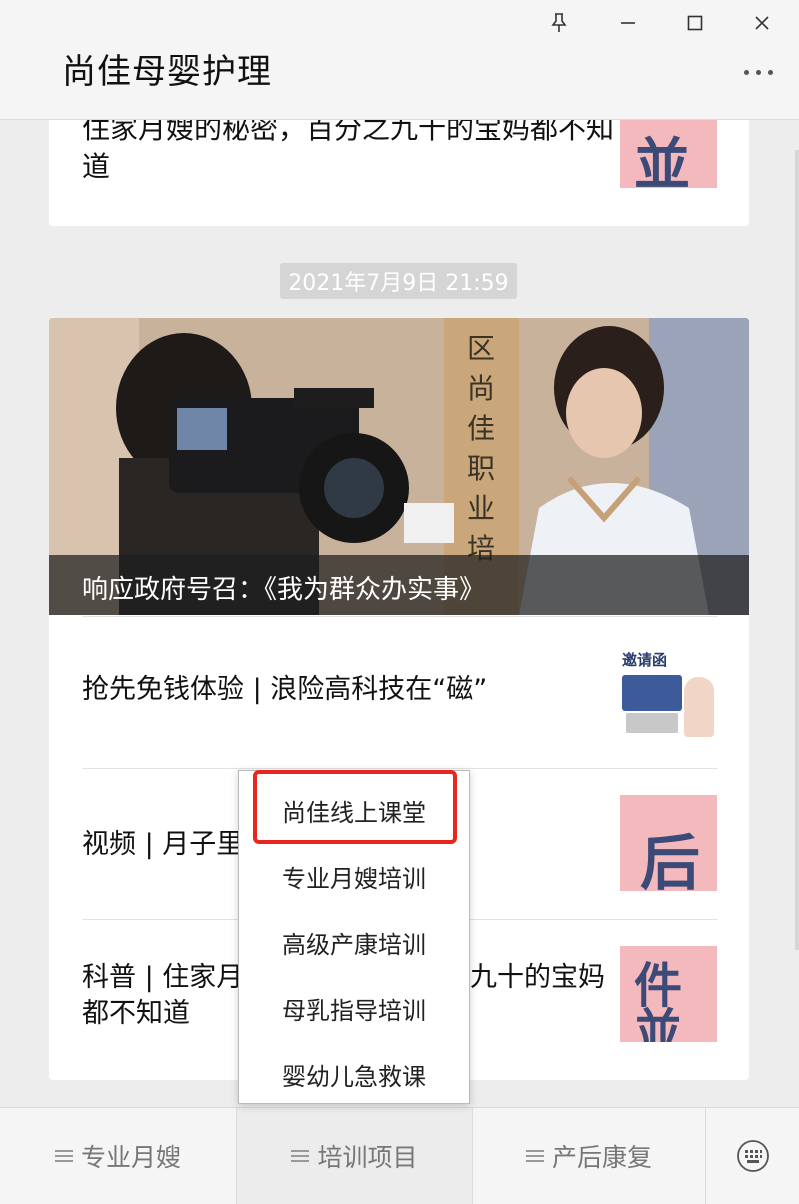  What do you see at coordinates (758, 72) in the screenshot?
I see `more-options-icon` at bounding box center [758, 72].